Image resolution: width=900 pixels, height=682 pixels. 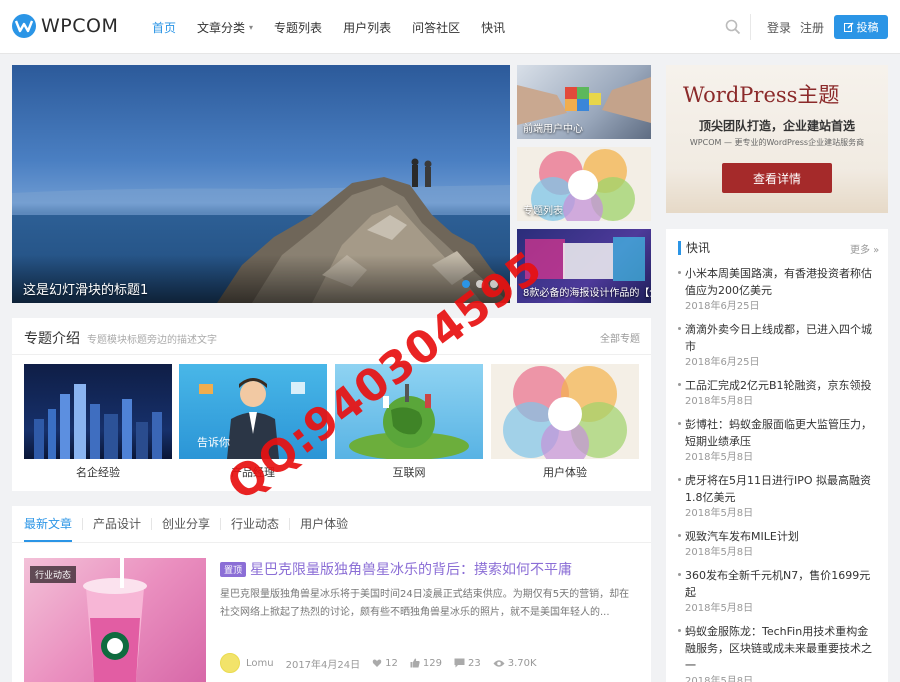 What do you see at coordinates (367, 27) in the screenshot?
I see `nav-users: 用户列表` at bounding box center [367, 27].